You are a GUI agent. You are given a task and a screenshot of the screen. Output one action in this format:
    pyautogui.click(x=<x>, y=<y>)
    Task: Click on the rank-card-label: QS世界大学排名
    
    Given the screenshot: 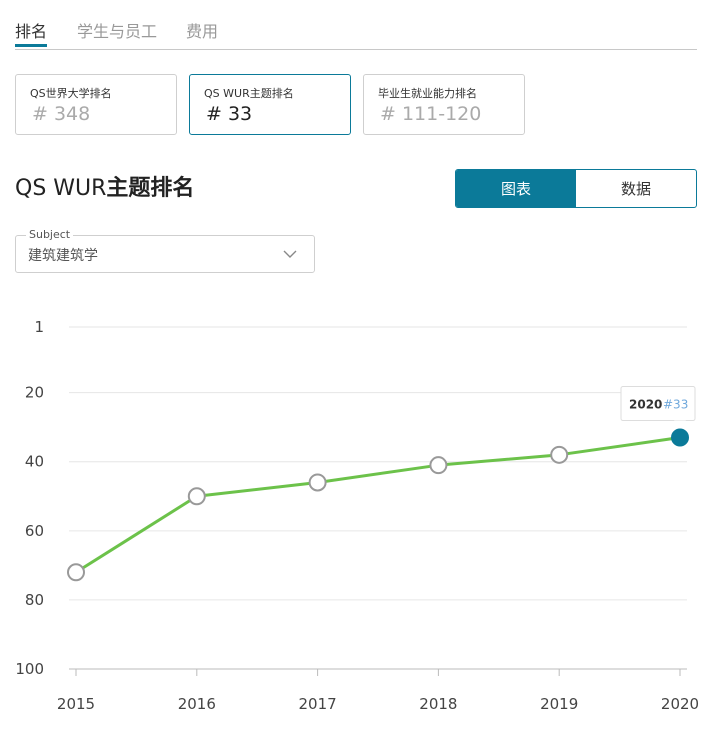 What is the action you would take?
    pyautogui.click(x=71, y=93)
    